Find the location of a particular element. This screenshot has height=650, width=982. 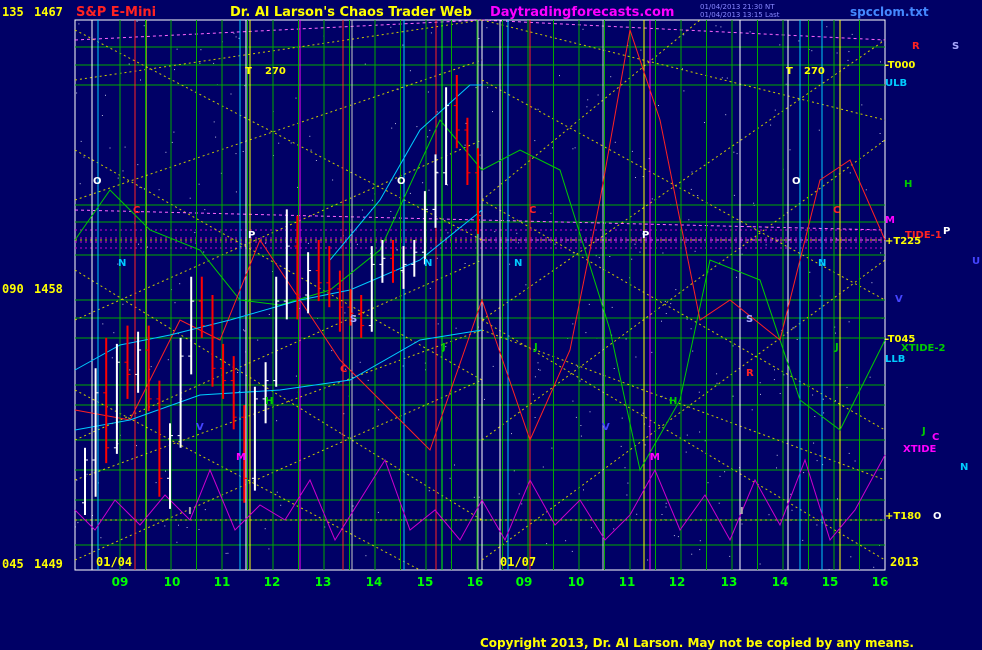

flux-label: H is located at coordinates (673, 401).